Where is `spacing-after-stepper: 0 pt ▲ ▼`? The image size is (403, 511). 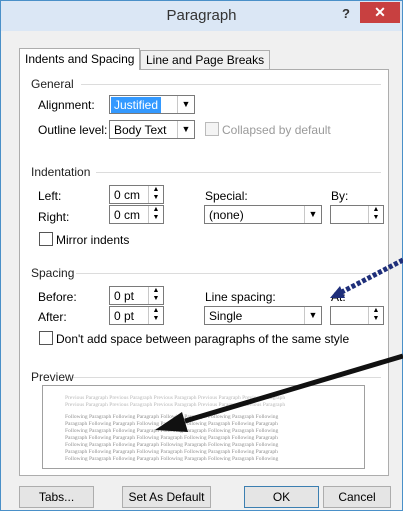 spacing-after-stepper: 0 pt ▲ ▼ is located at coordinates (136, 315).